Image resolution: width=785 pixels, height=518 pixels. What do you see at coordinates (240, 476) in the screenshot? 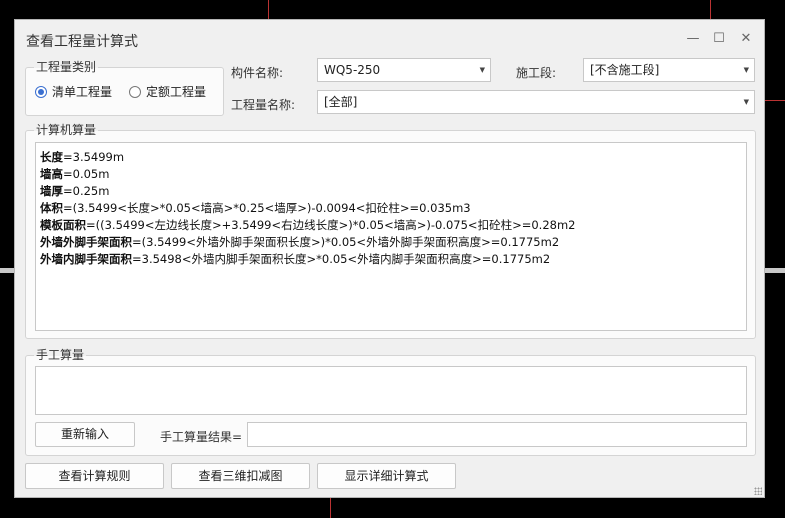
I see `view-3d-deduction-button: 查看三维扣减图` at bounding box center [240, 476].